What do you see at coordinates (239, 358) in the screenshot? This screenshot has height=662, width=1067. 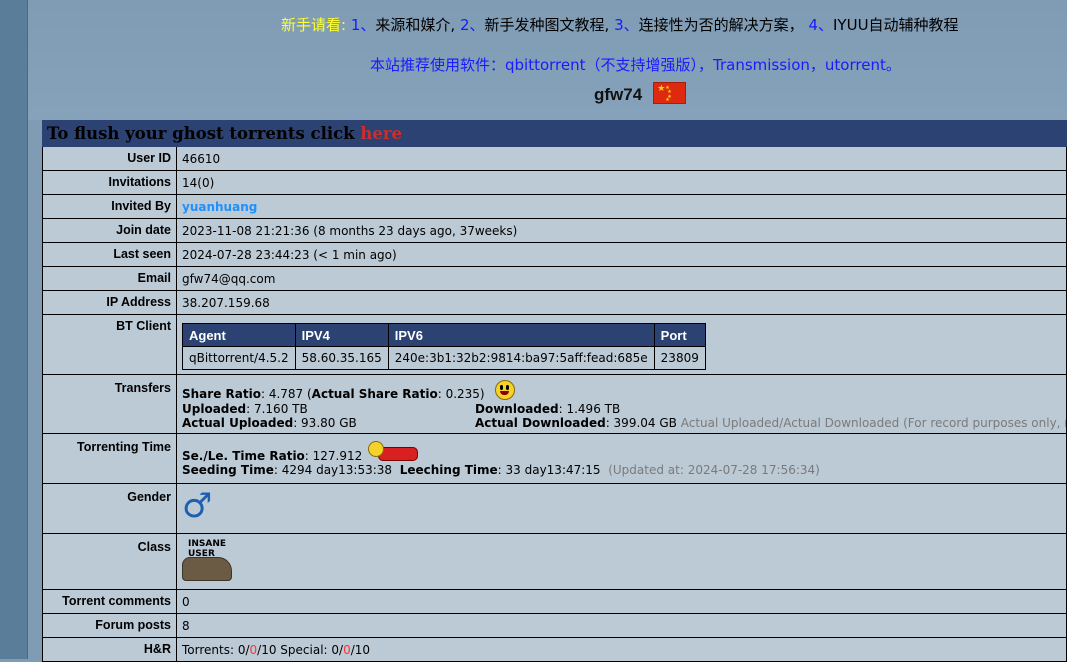 I see `bt-agent: qBittorrent/4.5.2` at bounding box center [239, 358].